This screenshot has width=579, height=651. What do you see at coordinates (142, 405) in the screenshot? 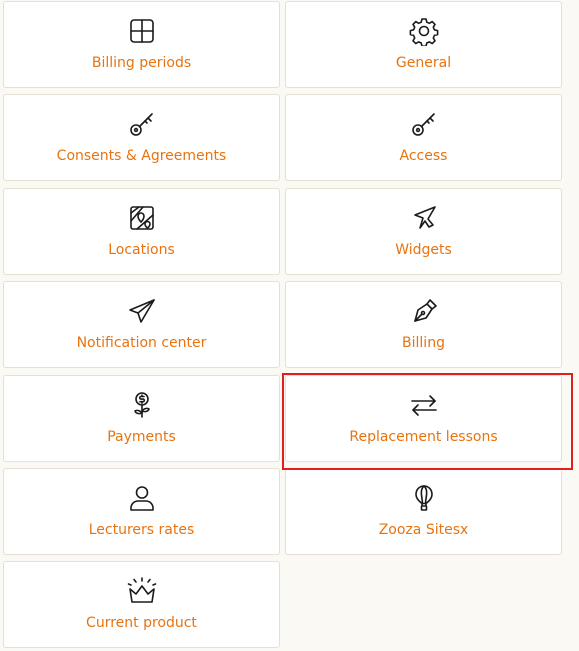
I see `money-plant-icon` at bounding box center [142, 405].